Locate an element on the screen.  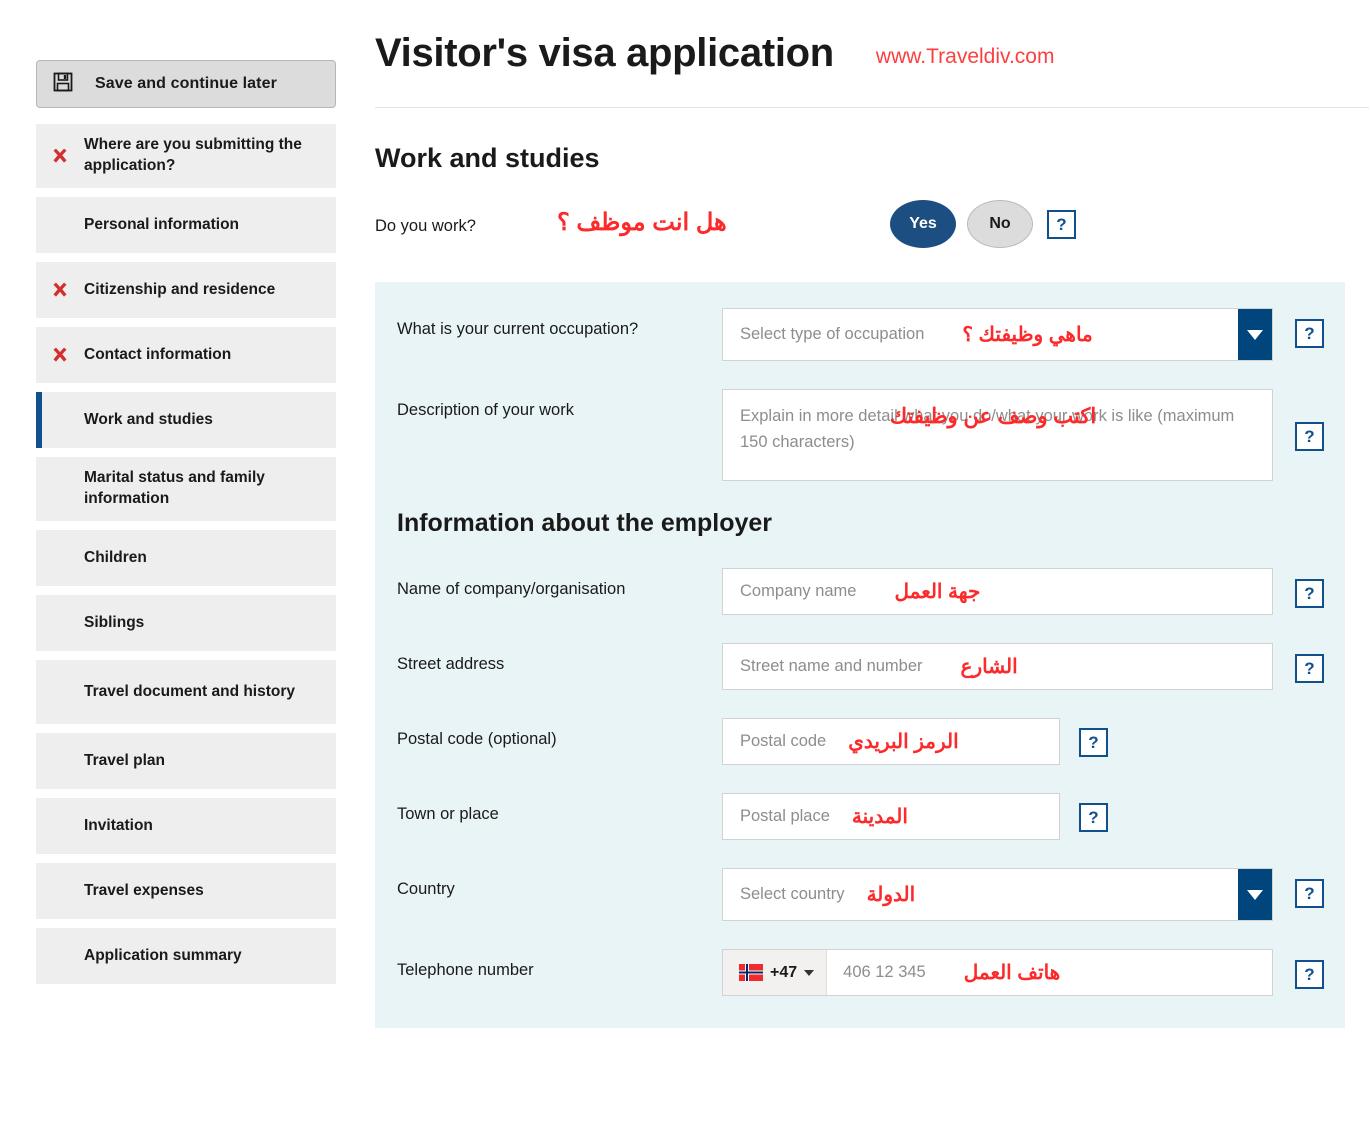
sidebar-item-personal-information: Personal information is located at coordinates (186, 225).